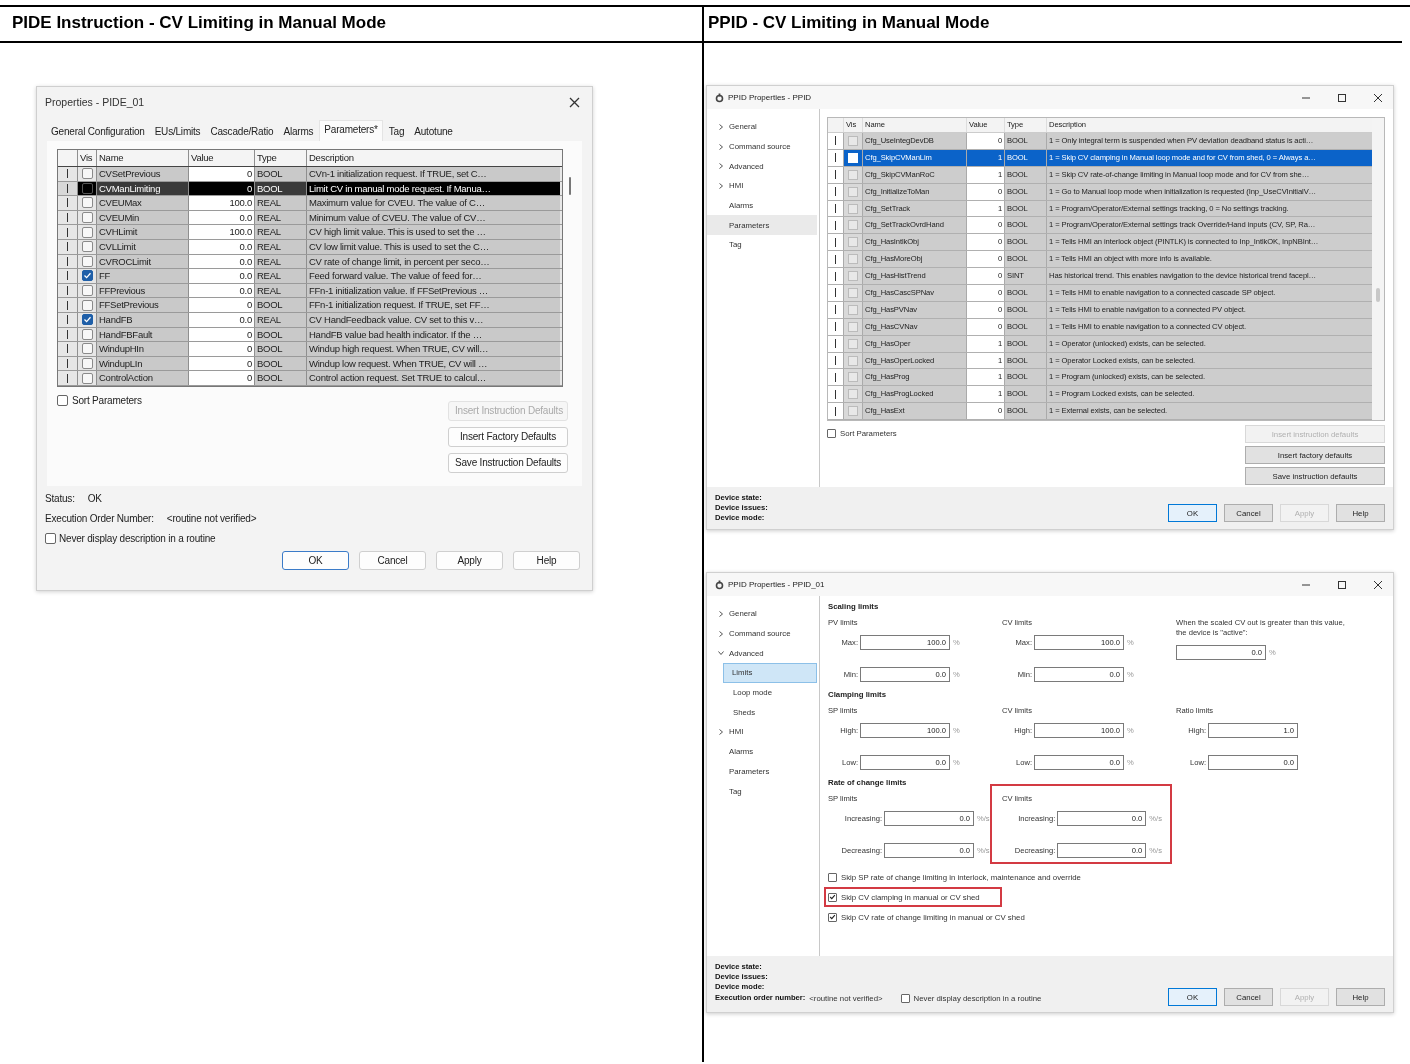 Image resolution: width=1410 pixels, height=1064 pixels. What do you see at coordinates (87, 158) in the screenshot?
I see `column-header: Vis` at bounding box center [87, 158].